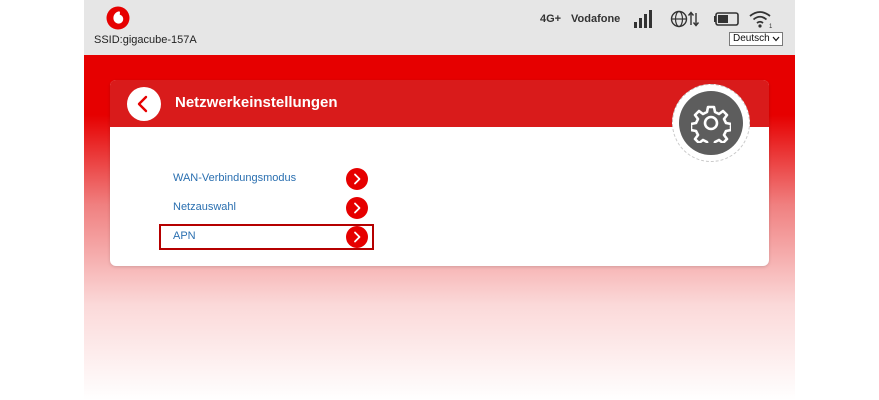  Describe the element at coordinates (771, 26) in the screenshot. I see `svg-text: 1` at that location.